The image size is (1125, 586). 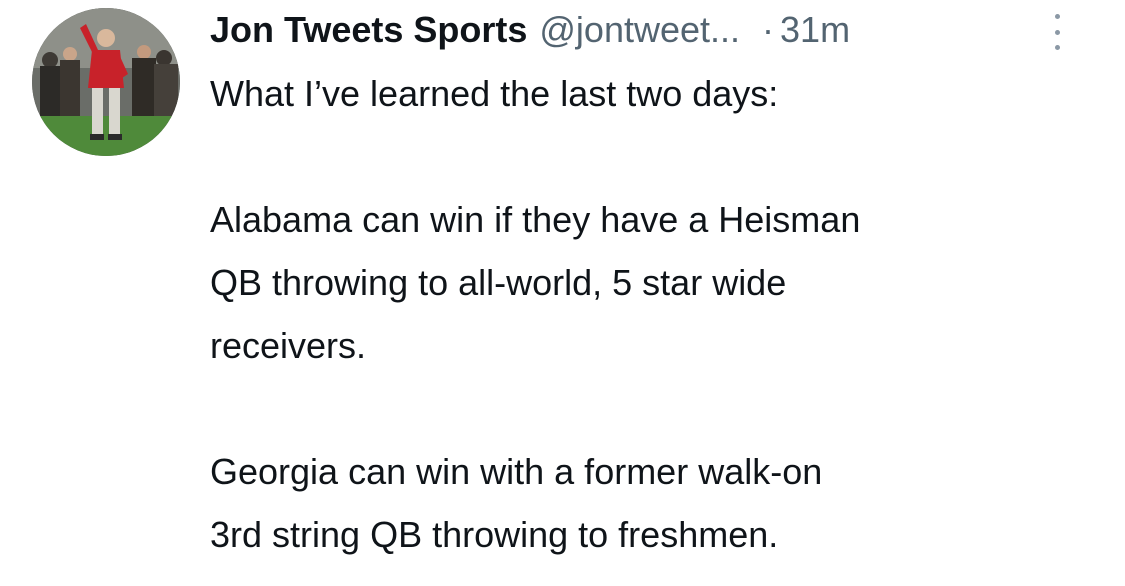 What do you see at coordinates (516, 471) in the screenshot?
I see `tweet-line: Georgia can win with a former walk-on` at bounding box center [516, 471].